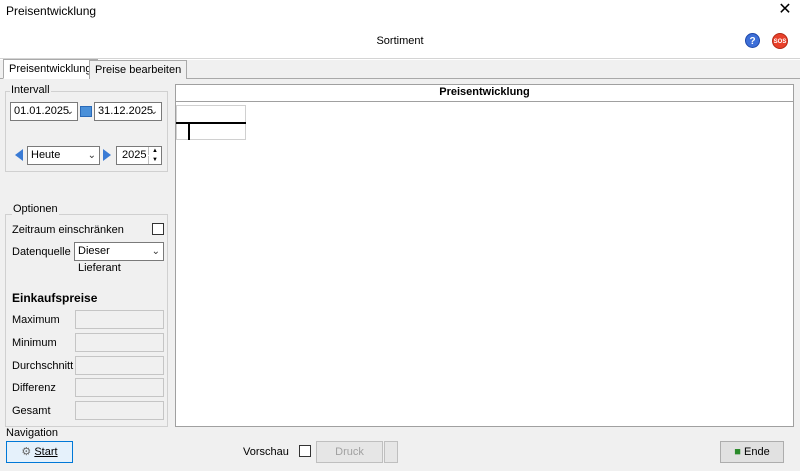  I want to click on sos-icon: SOS, so click(780, 41).